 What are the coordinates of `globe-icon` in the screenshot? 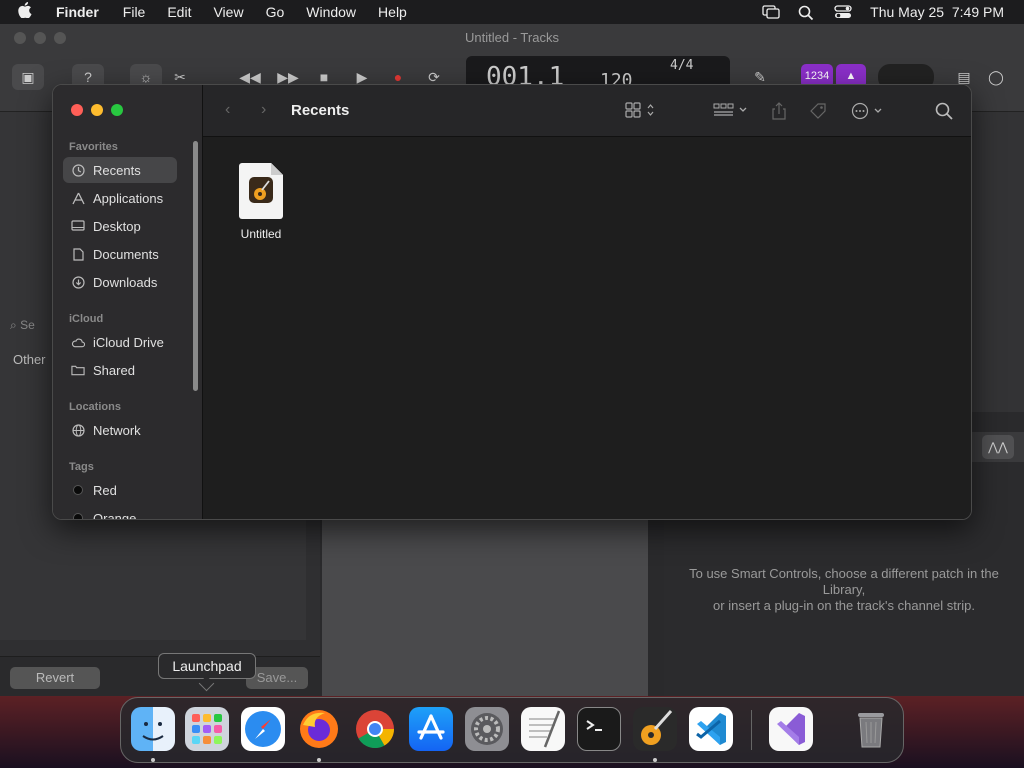 It's located at (78, 430).